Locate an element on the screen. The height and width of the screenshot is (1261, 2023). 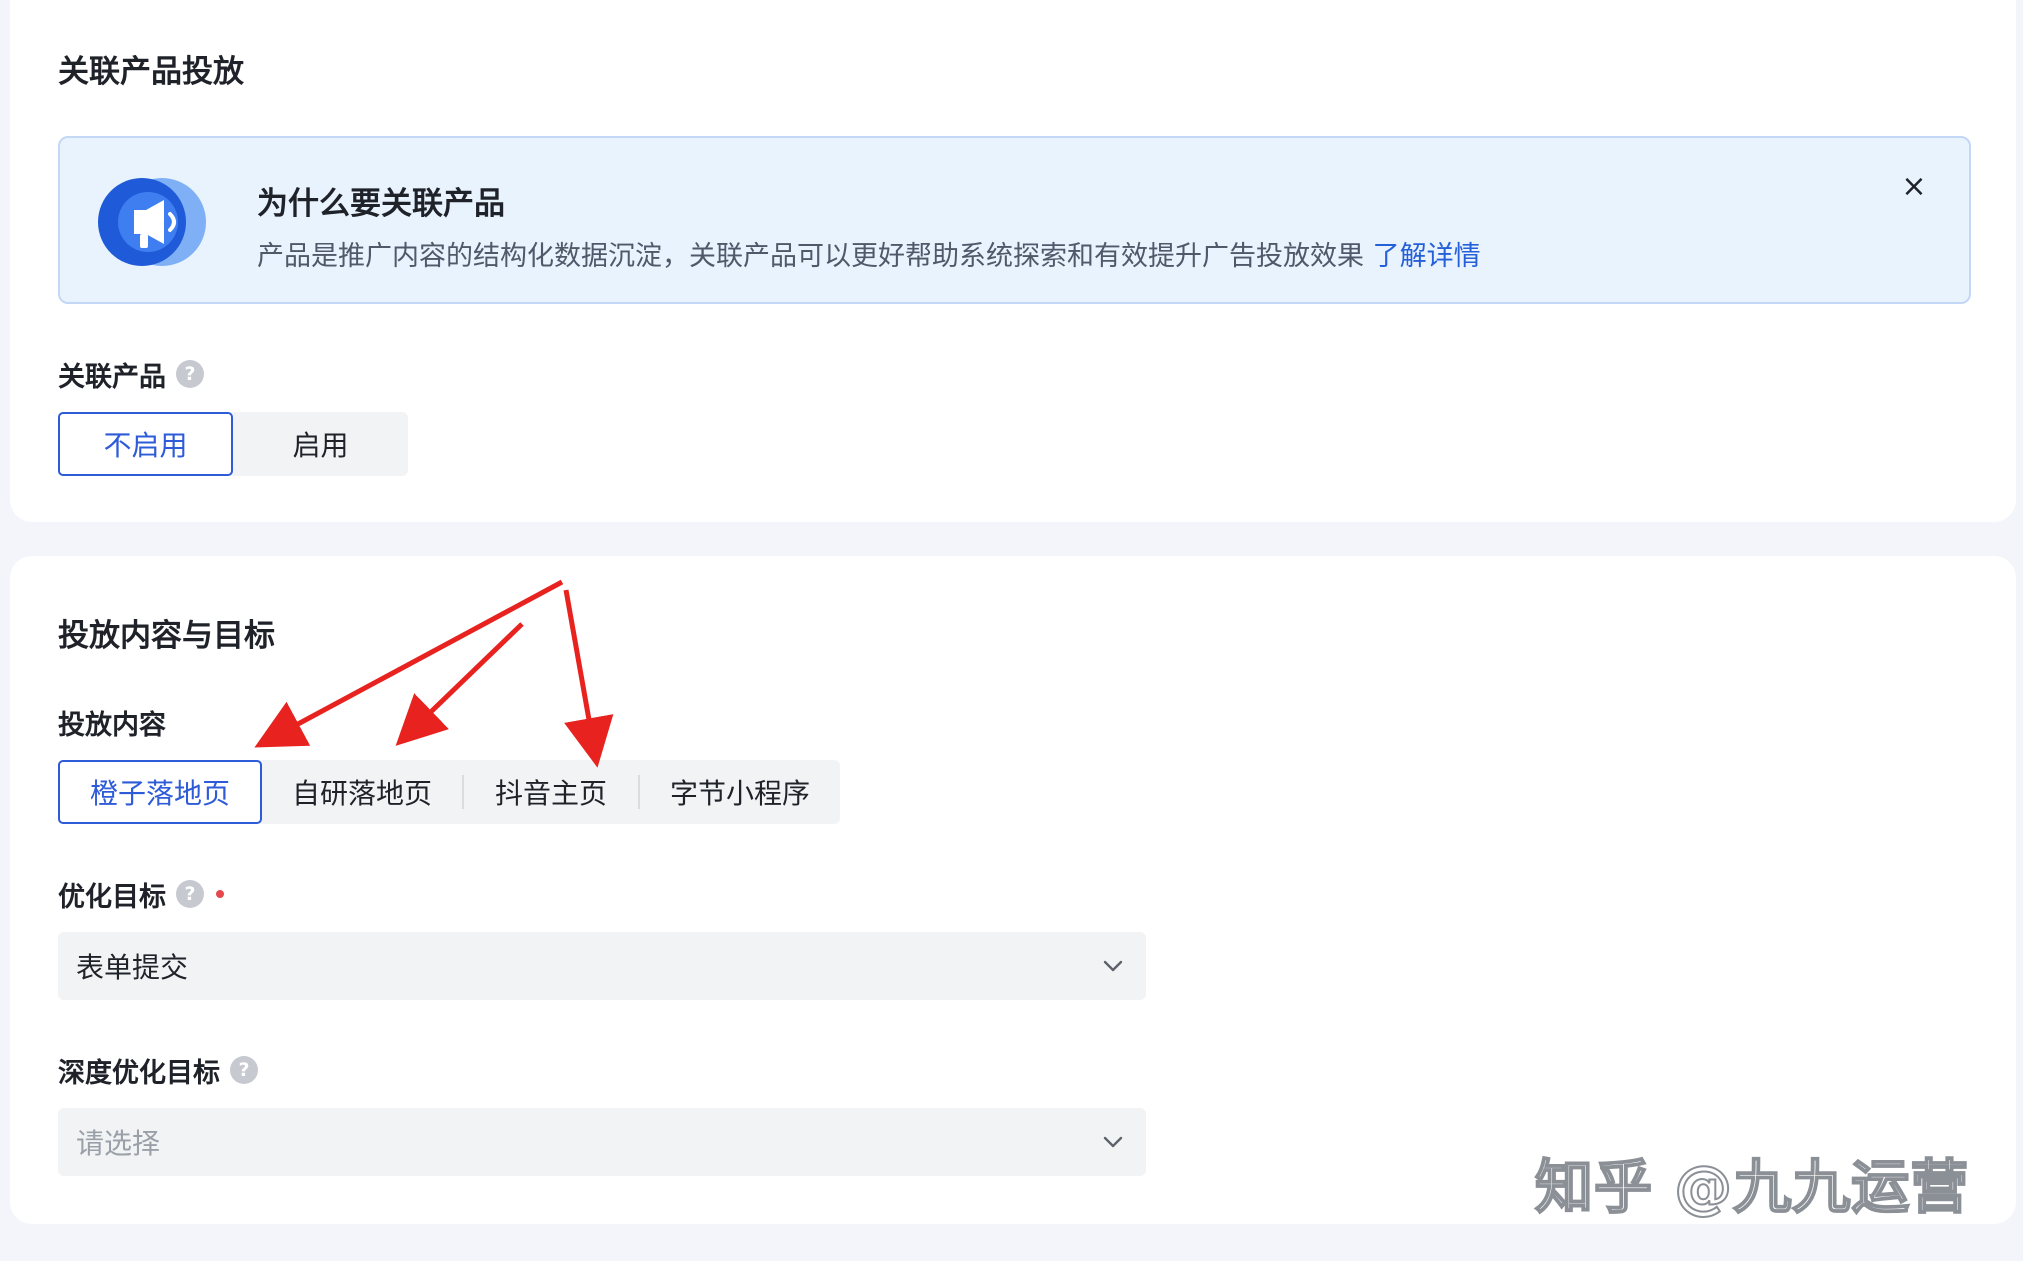
optimization-goal-label-row: 优化目标 ? is located at coordinates (141, 894).